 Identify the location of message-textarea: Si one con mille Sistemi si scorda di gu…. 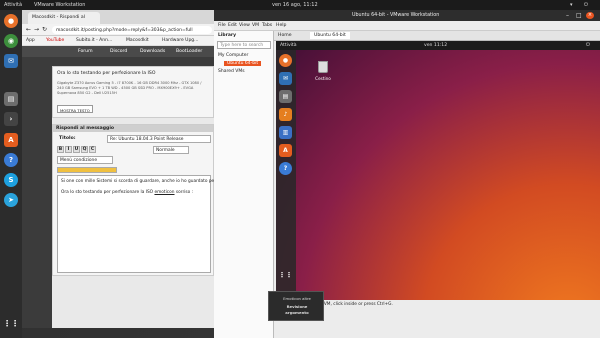
(138, 224).